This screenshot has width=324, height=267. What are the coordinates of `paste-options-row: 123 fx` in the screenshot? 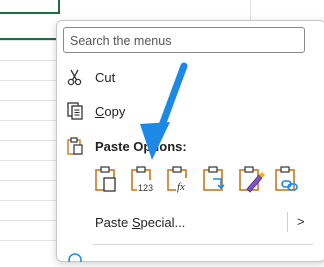 It's located at (203, 183).